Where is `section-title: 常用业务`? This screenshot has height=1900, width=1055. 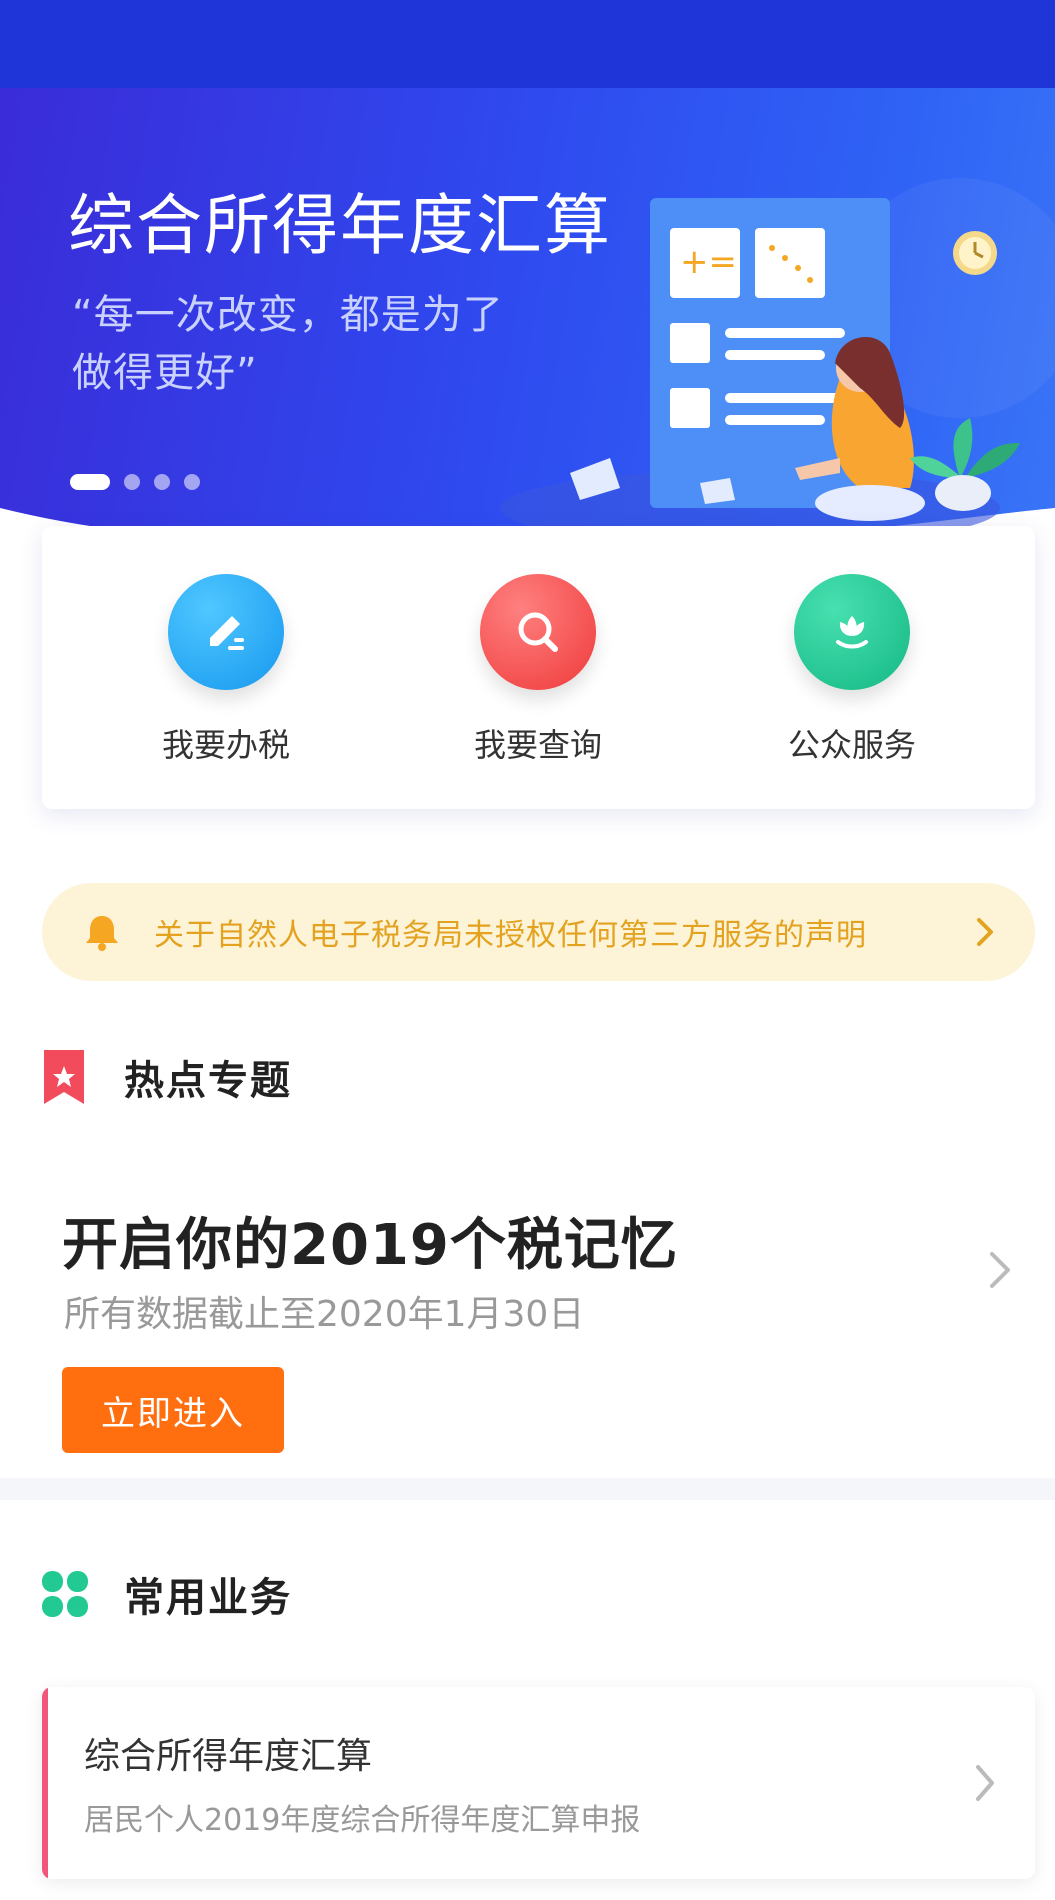
section-title: 常用业务 is located at coordinates (208, 1598).